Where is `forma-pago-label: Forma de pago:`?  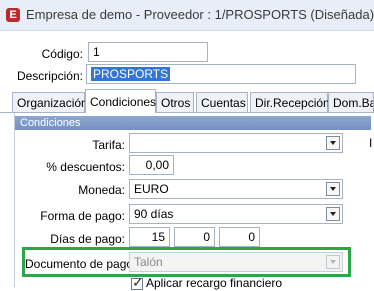 forma-pago-label: Forma de pago: is located at coordinates (82, 216).